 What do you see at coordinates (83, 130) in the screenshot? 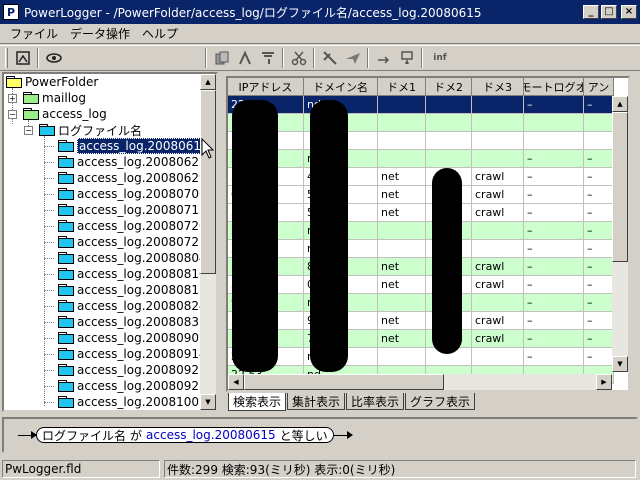
I see `tree-node-logfile-name: − ログファイル名` at bounding box center [83, 130].